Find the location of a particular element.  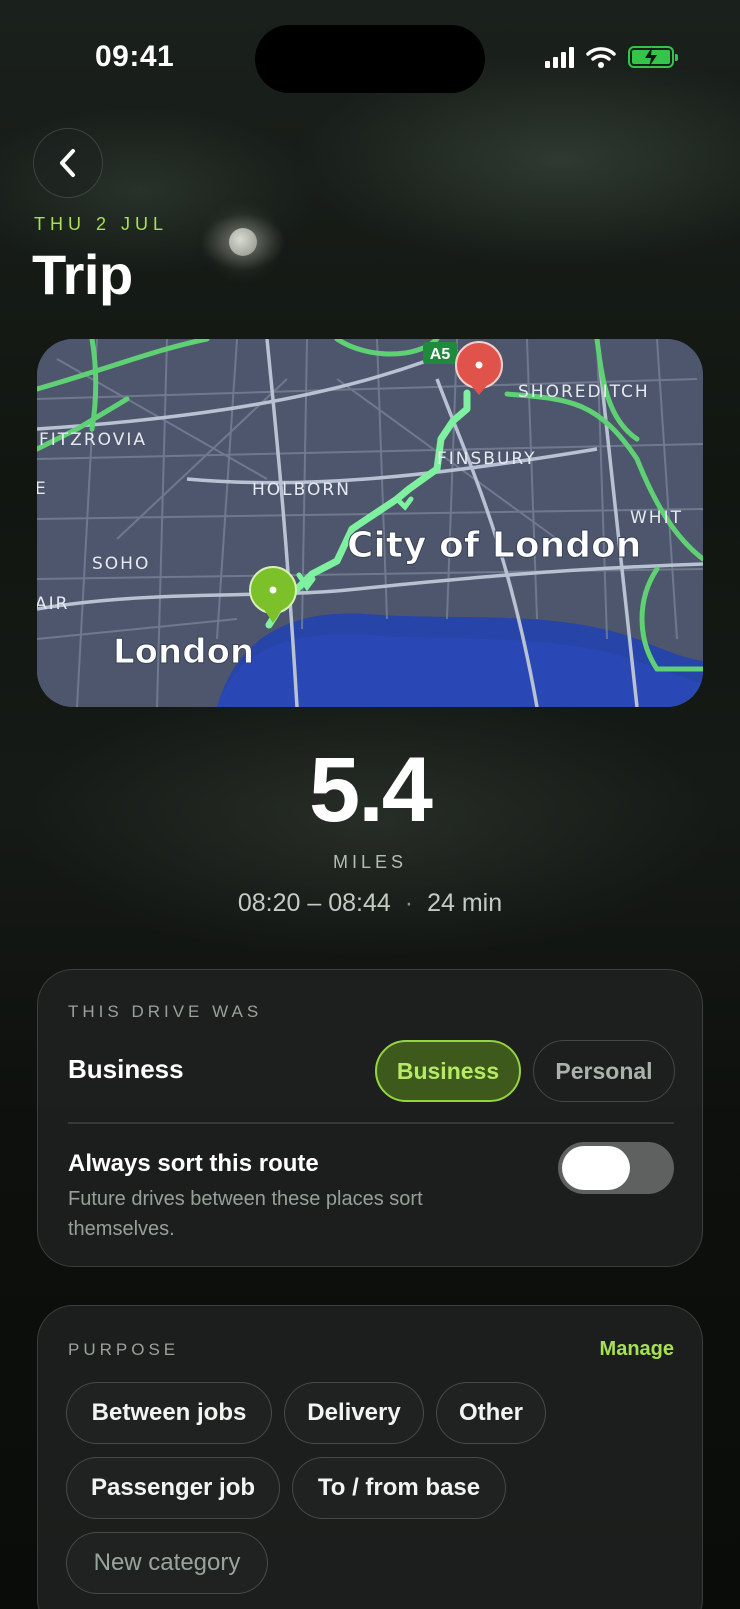

back-button is located at coordinates (68, 163).